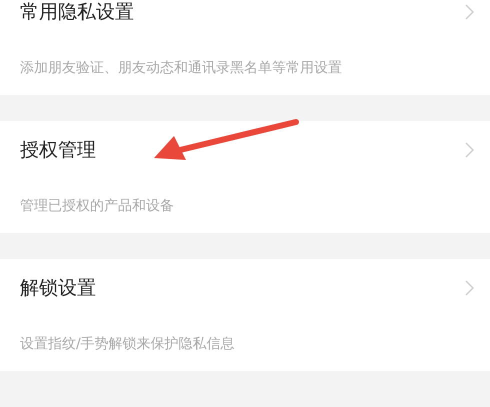 The width and height of the screenshot is (490, 407). I want to click on setting-description: 添加朋友验证、朋友动态和通讯录黑名单等常用设置, so click(181, 68).